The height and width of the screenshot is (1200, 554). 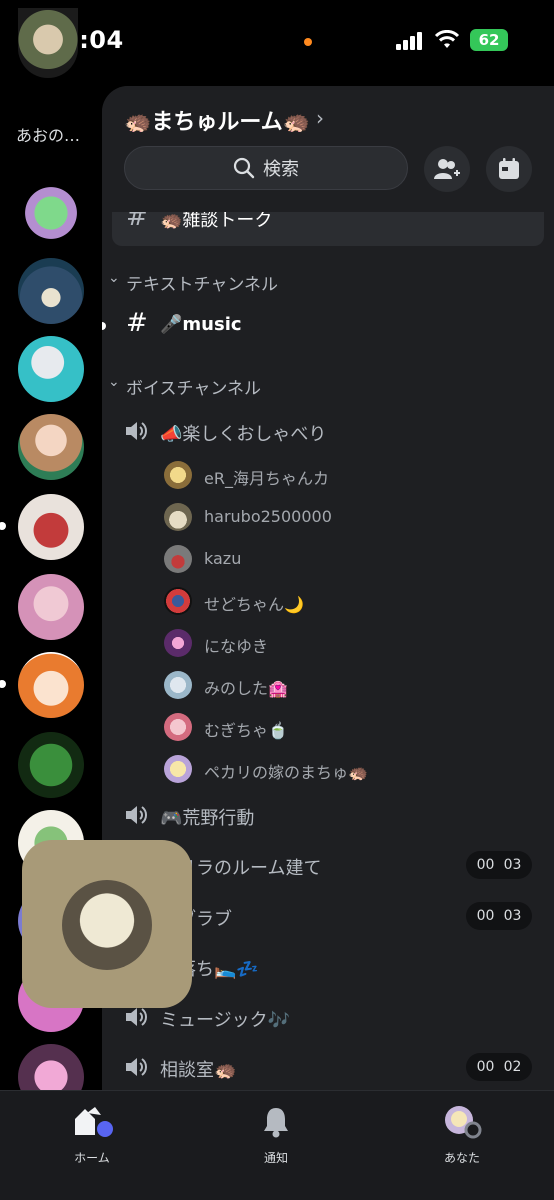 What do you see at coordinates (51, 607) in the screenshot?
I see `server-icon-pink-girl` at bounding box center [51, 607].